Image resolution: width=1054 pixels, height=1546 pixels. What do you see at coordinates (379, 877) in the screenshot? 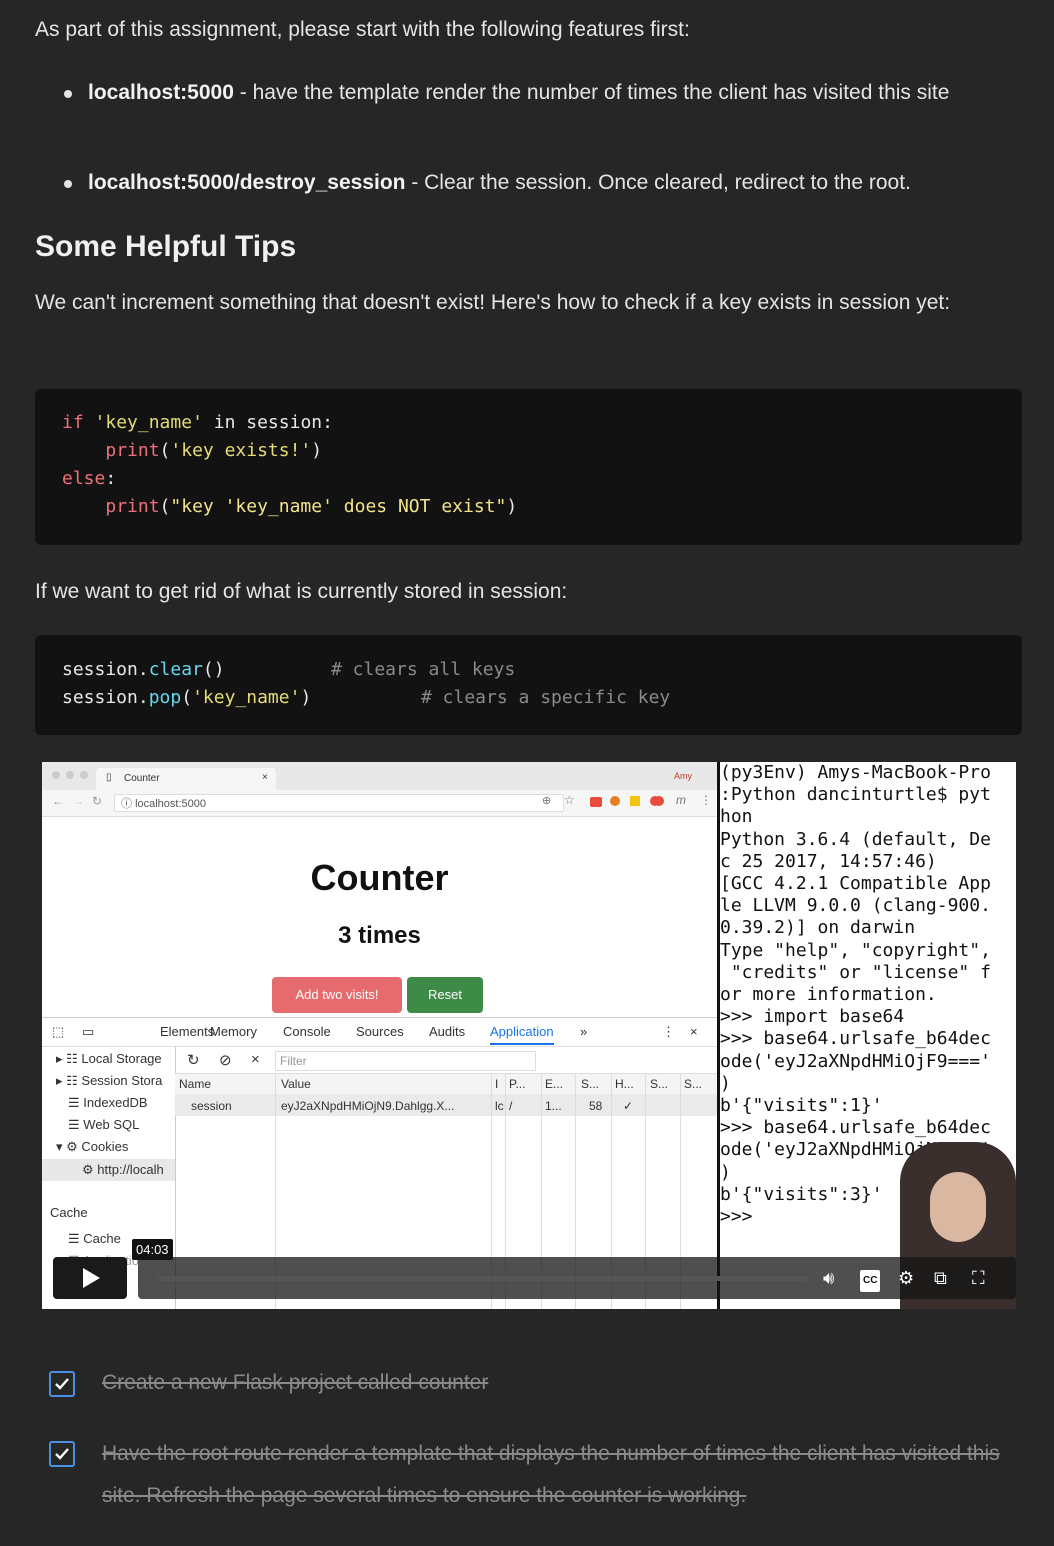
I see `page-heading: Counter` at bounding box center [379, 877].